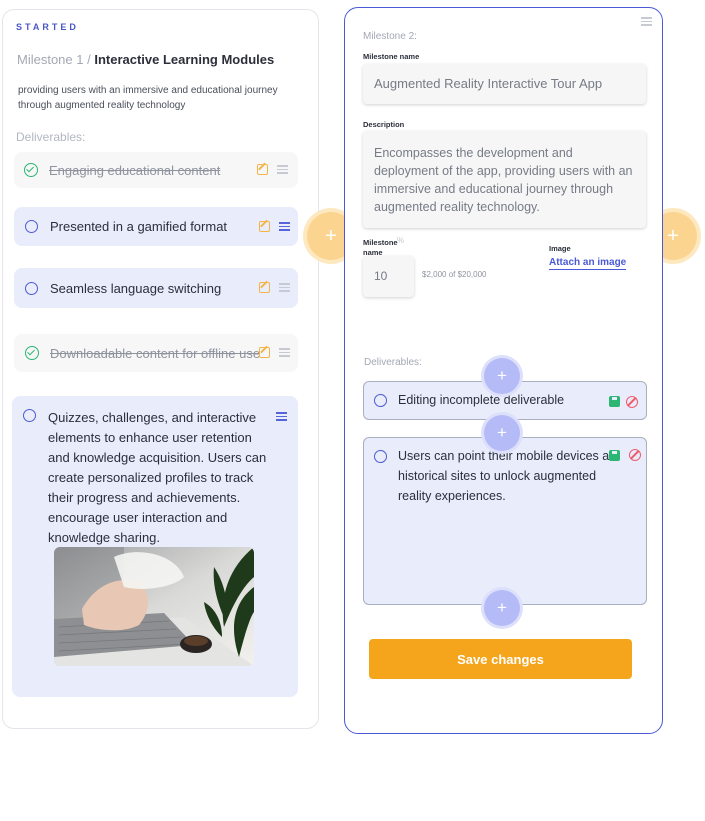 This screenshot has width=705, height=821. I want to click on image-label: Image, so click(560, 248).